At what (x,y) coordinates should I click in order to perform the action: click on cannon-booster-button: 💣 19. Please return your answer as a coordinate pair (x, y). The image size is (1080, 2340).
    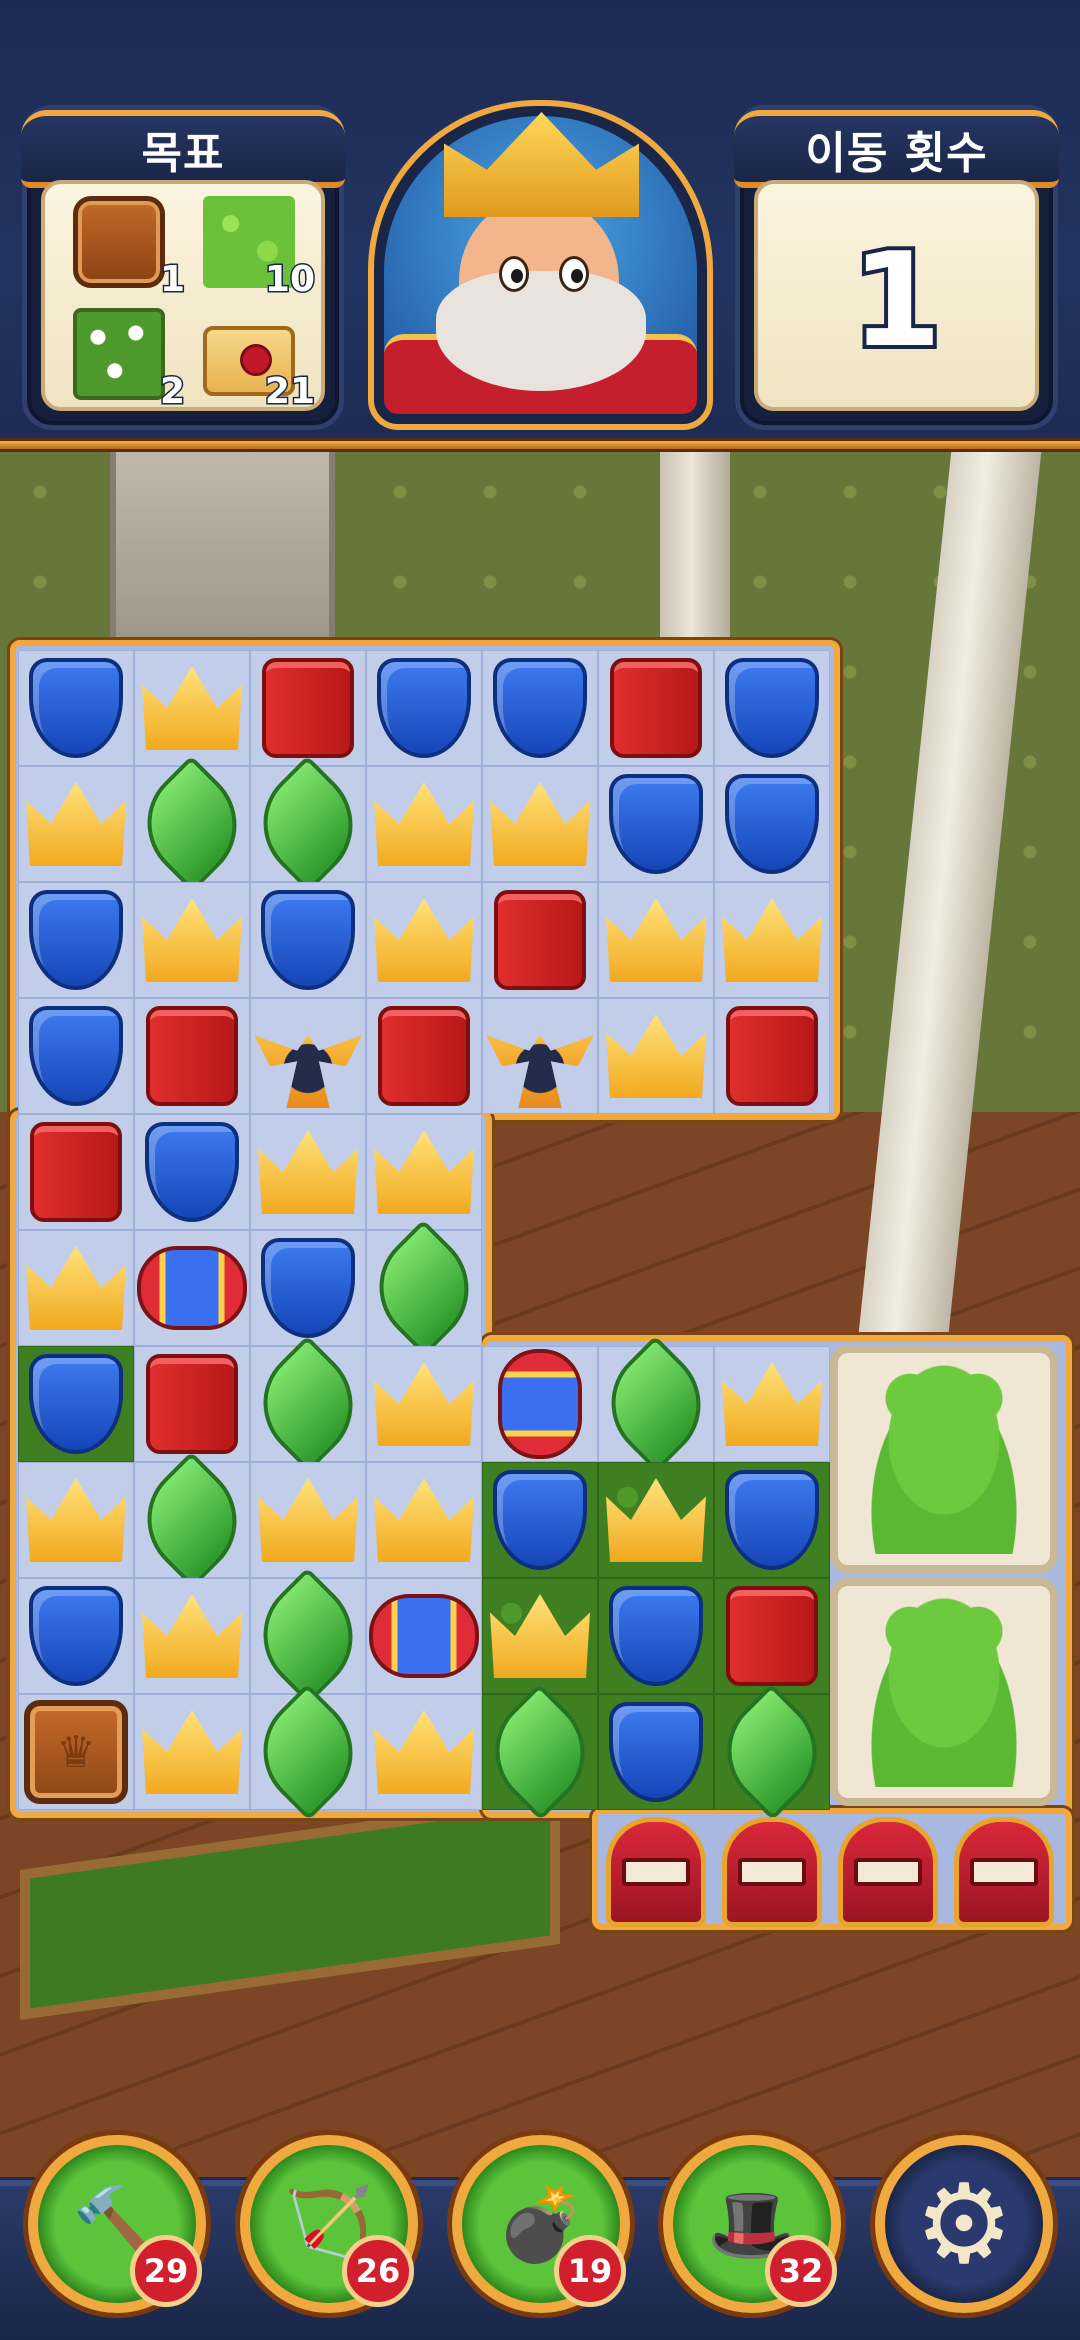
    Looking at the image, I should click on (541, 2224).